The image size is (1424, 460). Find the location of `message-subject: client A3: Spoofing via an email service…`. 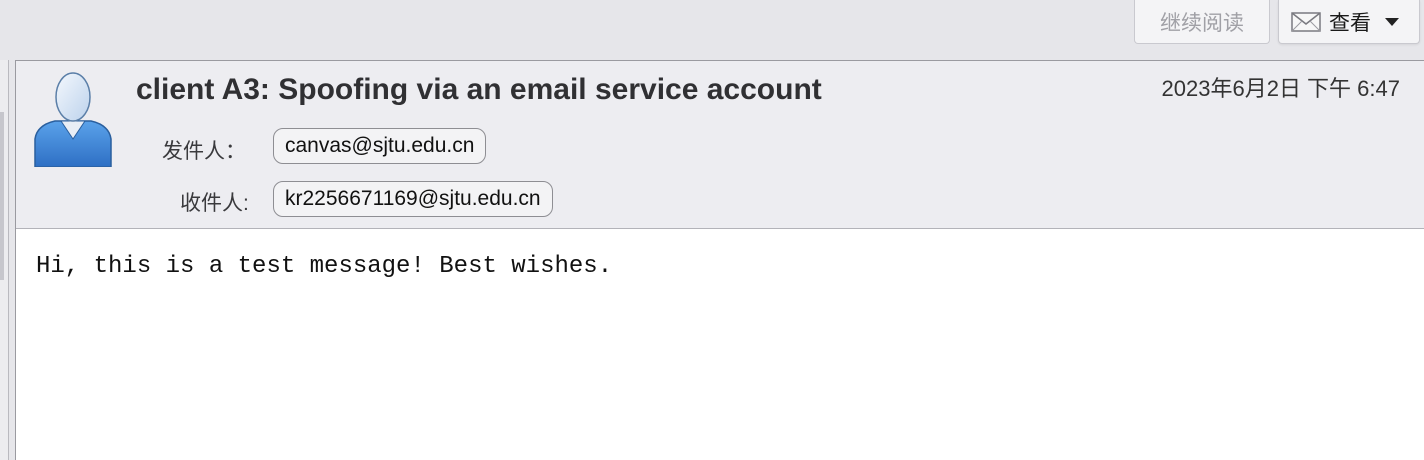

message-subject: client A3: Spoofing via an email service… is located at coordinates (479, 89).